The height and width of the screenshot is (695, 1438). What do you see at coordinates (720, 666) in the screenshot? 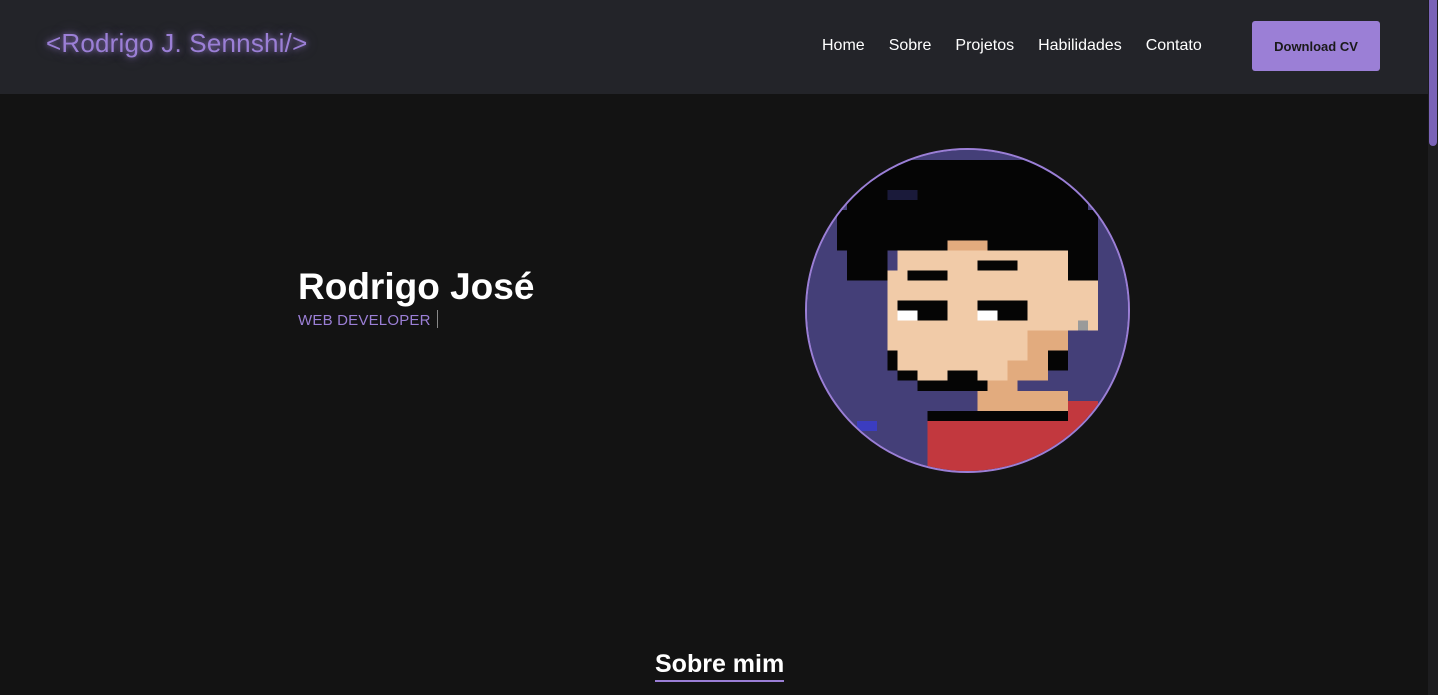
I see `about-section-title: Sobre mim` at bounding box center [720, 666].